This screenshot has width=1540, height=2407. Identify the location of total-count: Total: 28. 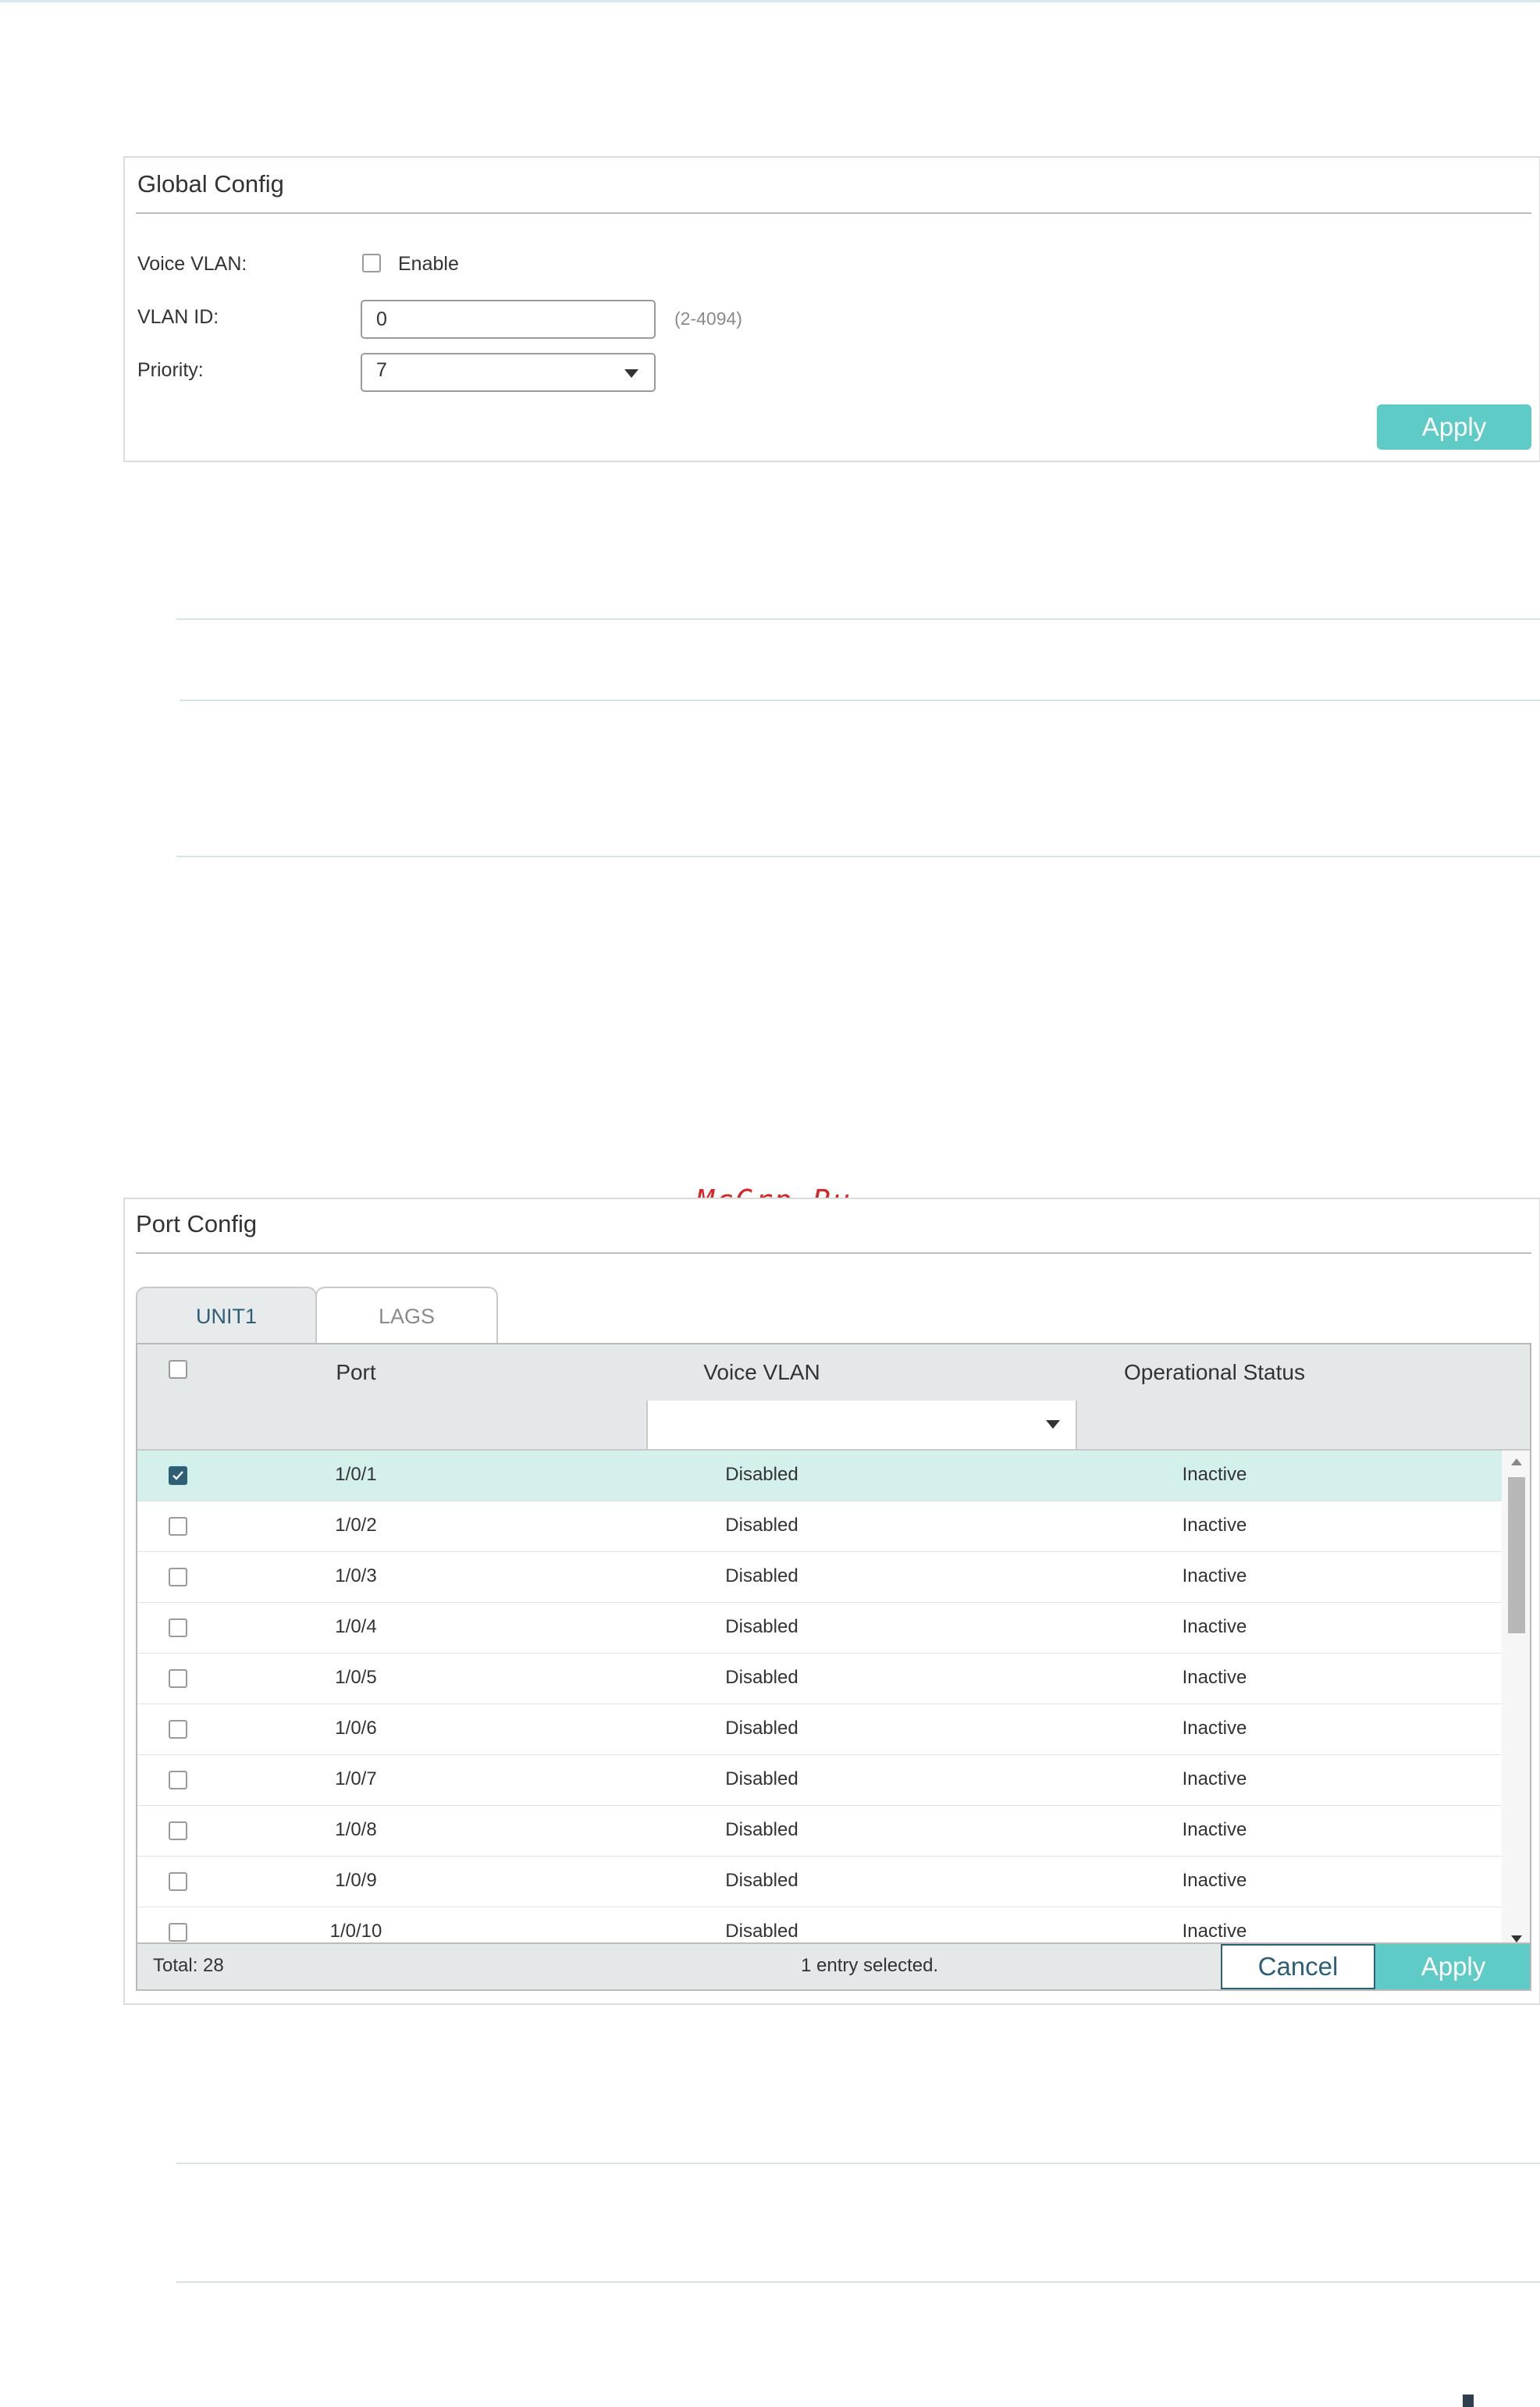
(188, 1965).